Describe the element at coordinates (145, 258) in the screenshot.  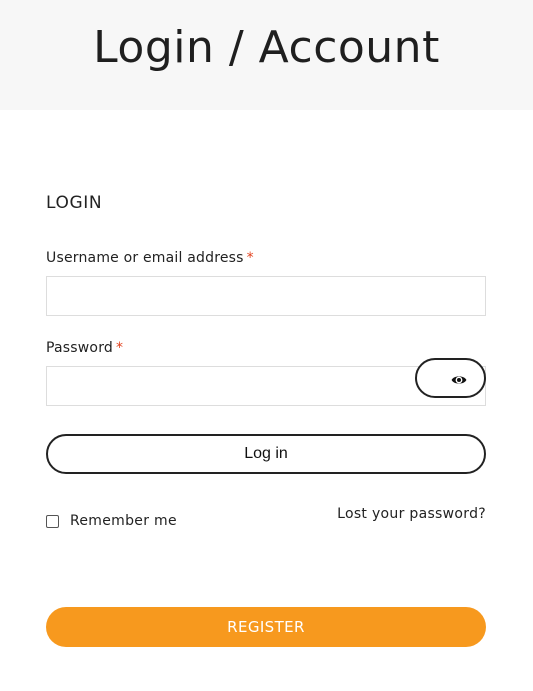
I see `username-label-text: Username or email address` at that location.